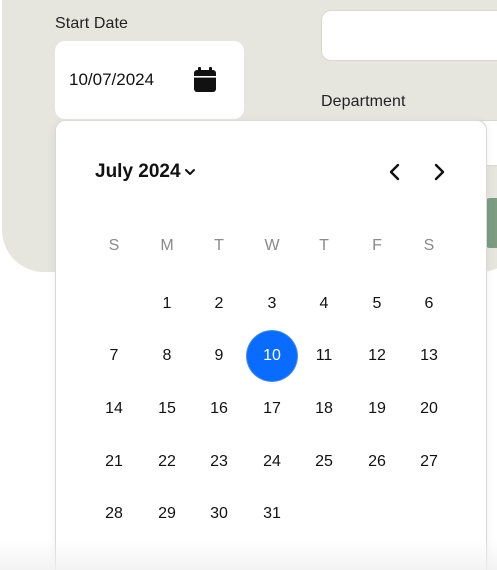 The image size is (497, 570). What do you see at coordinates (114, 462) in the screenshot?
I see `calendar-day: 21` at bounding box center [114, 462].